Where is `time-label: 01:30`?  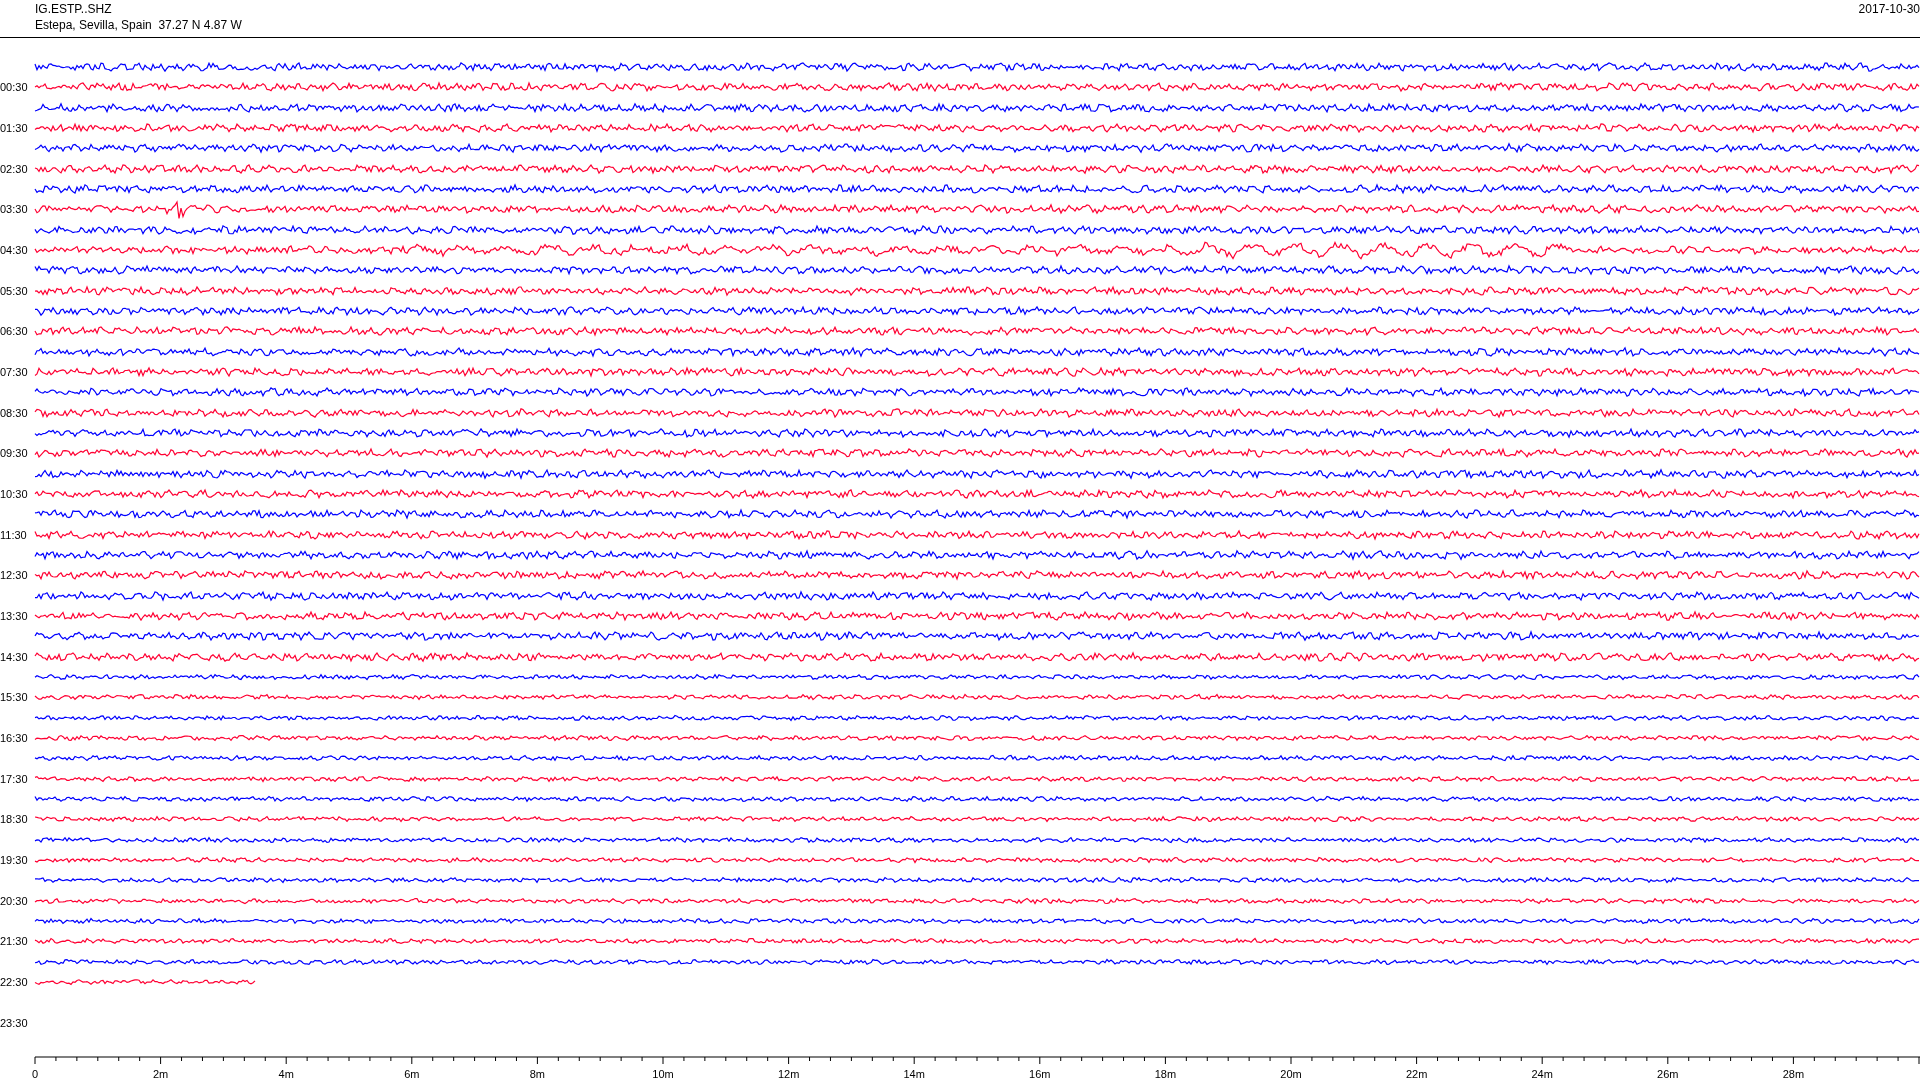
time-label: 01:30 is located at coordinates (14, 128).